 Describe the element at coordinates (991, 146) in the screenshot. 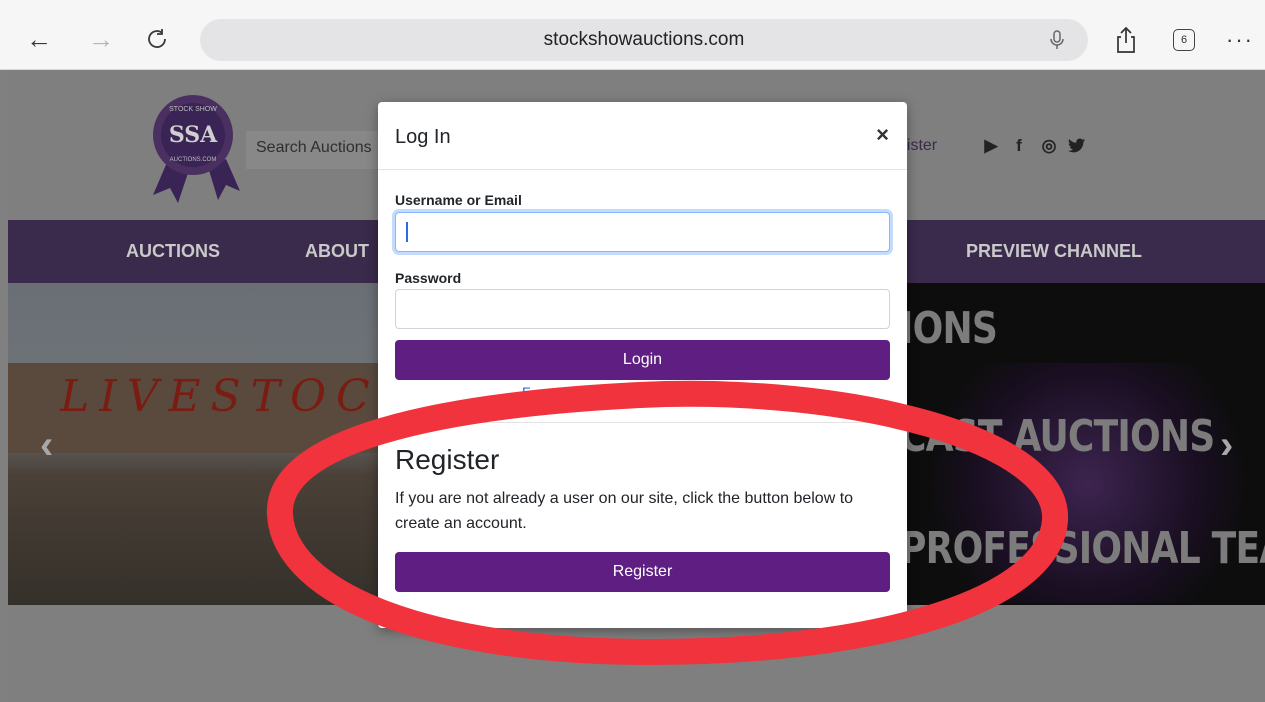

I see `youtube-icon: ▶` at that location.